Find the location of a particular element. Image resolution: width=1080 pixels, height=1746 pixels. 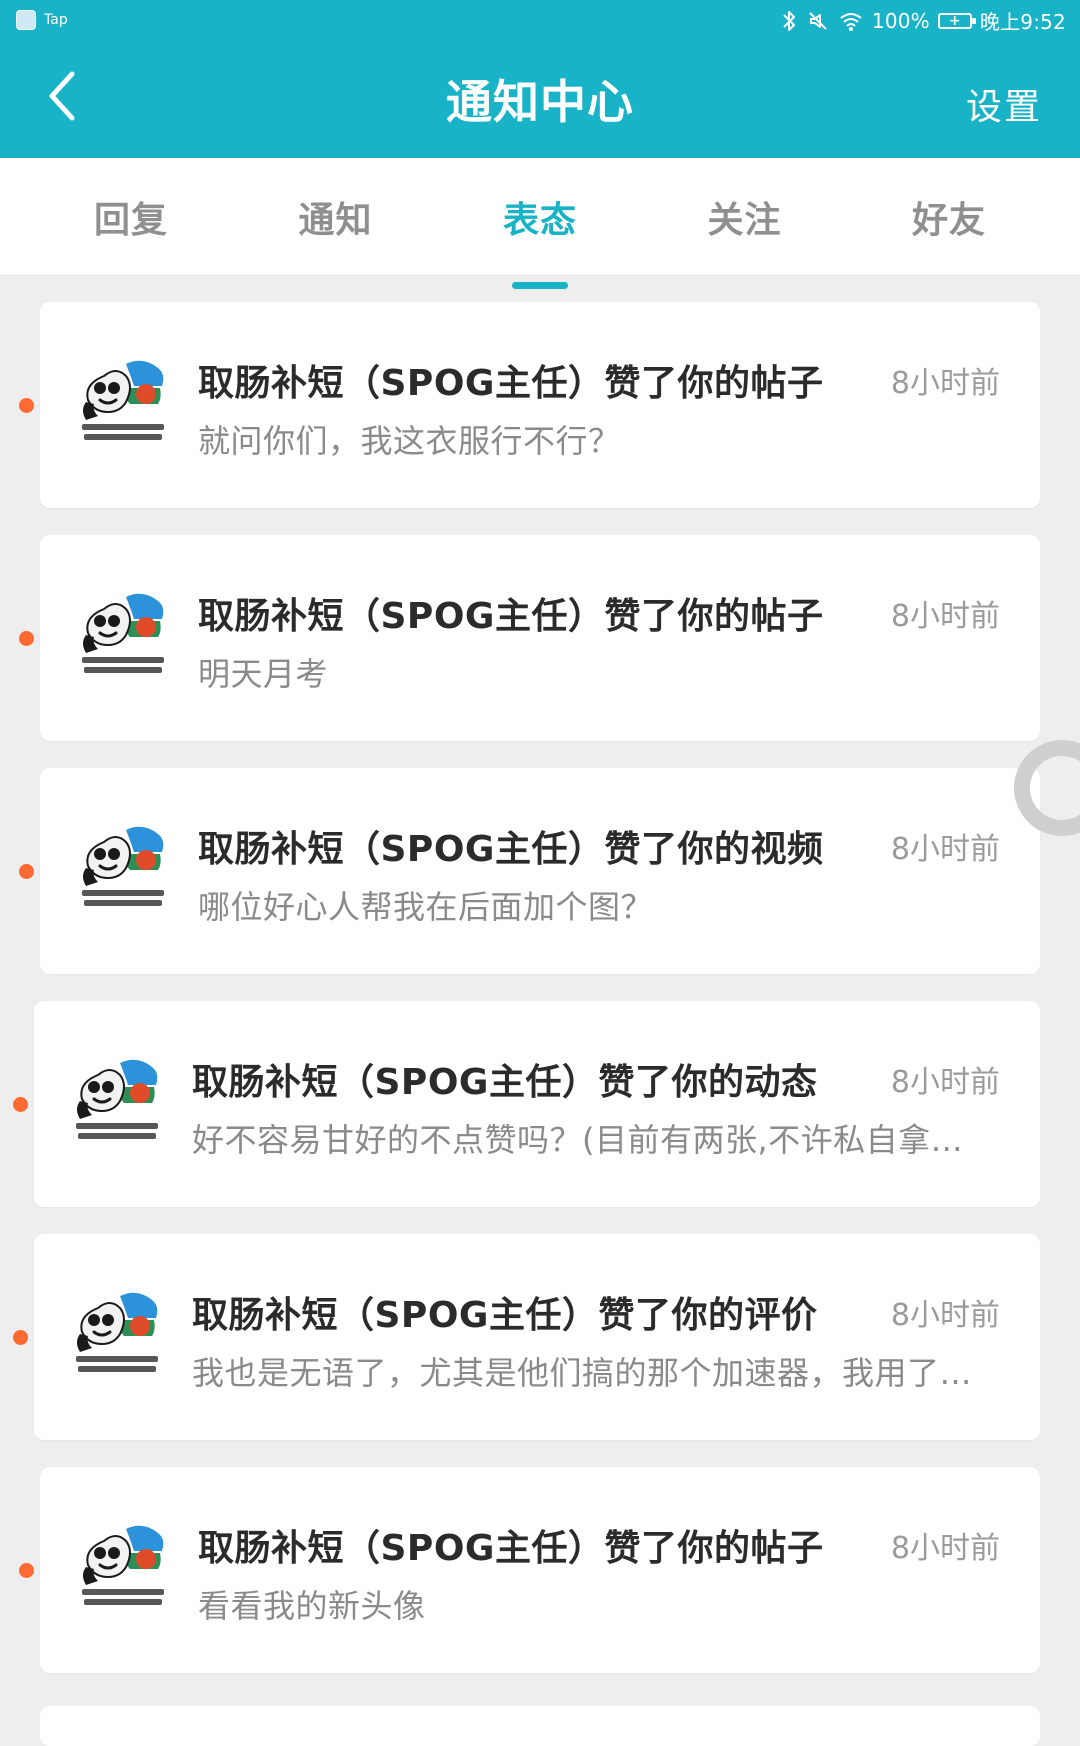

tab-bar: 回复 通知 表态 关注 好友 is located at coordinates (540, 217).